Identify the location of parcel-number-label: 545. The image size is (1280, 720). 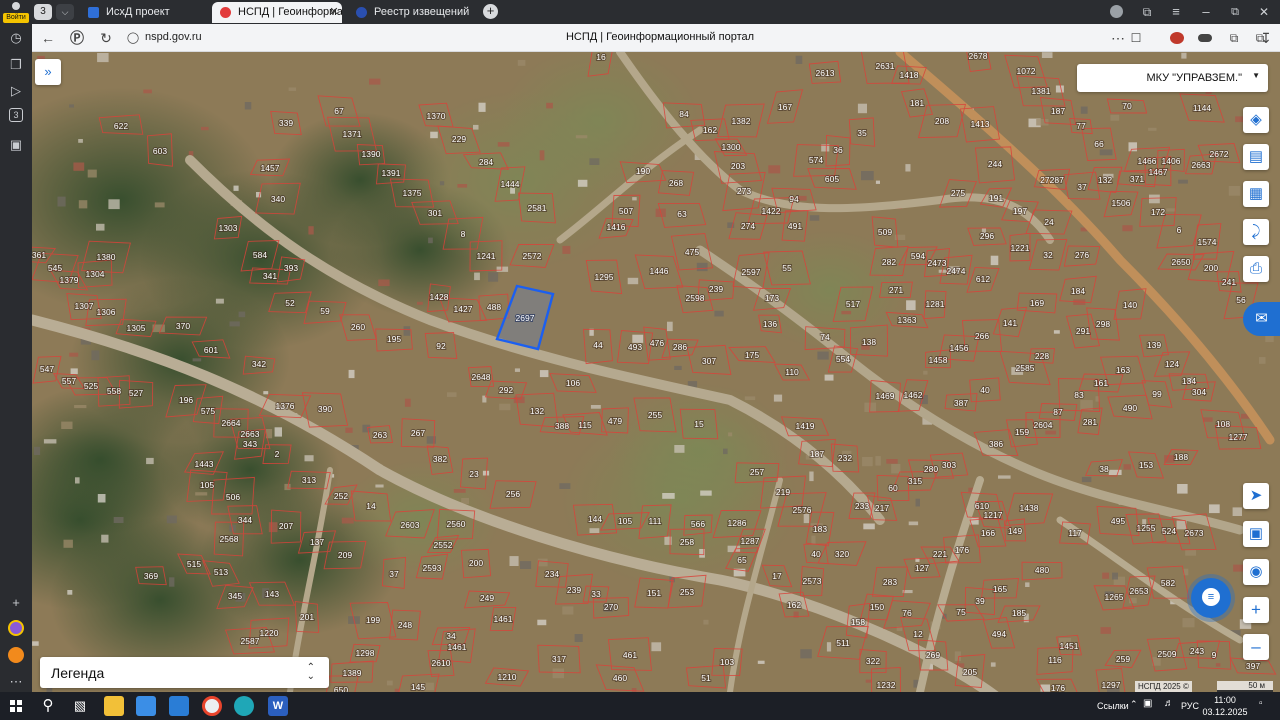
(55, 268).